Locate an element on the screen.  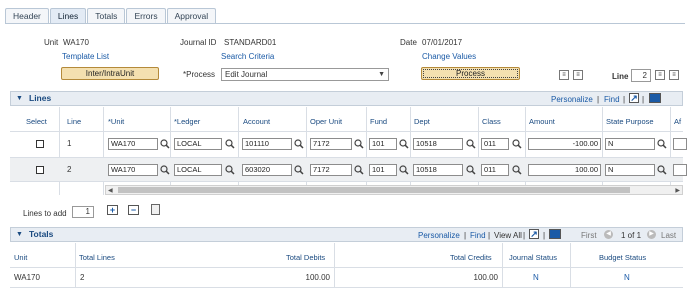
scroll-right-icon: ▶ is located at coordinates (677, 190).